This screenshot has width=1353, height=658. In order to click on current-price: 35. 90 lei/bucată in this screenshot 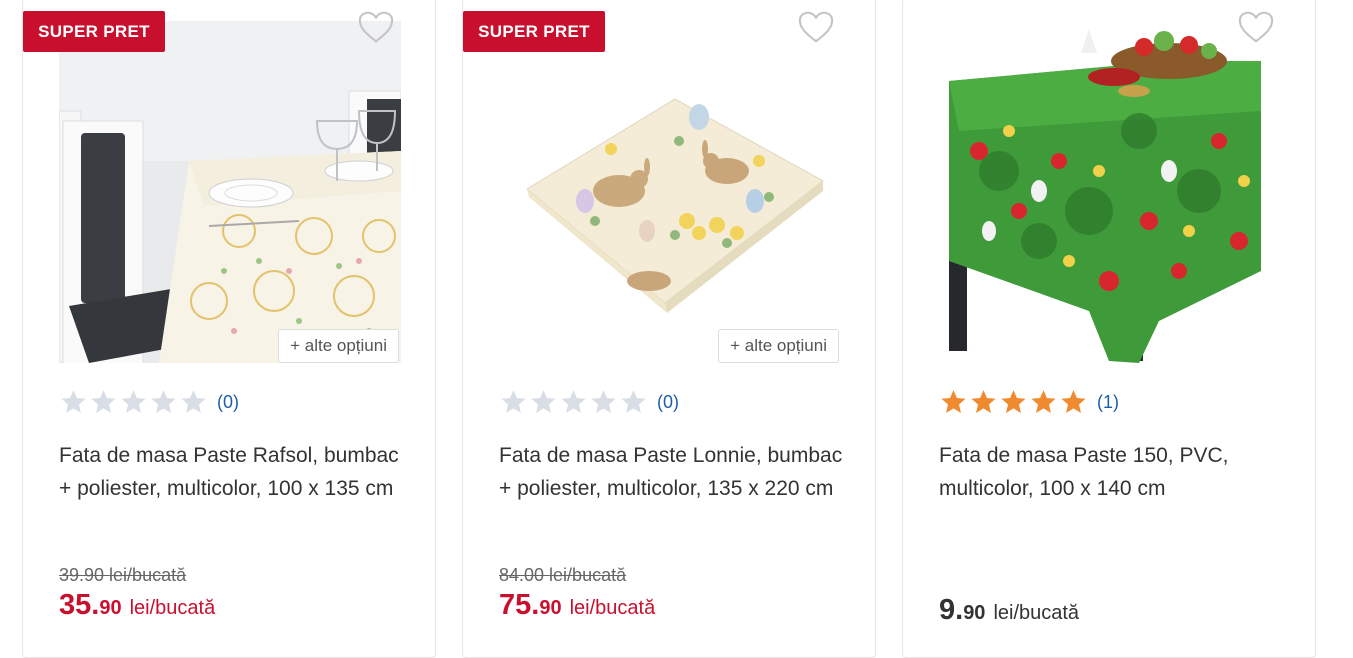, I will do `click(137, 605)`.